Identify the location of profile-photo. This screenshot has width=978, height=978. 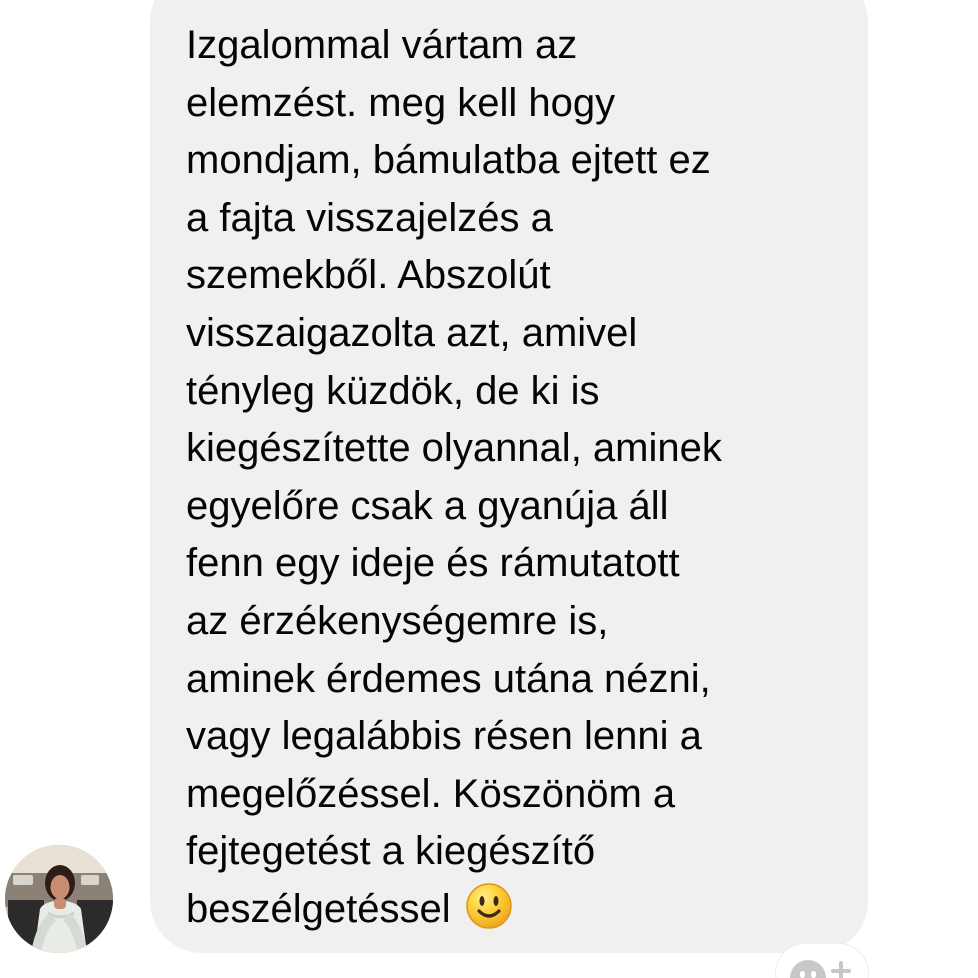
(59, 899).